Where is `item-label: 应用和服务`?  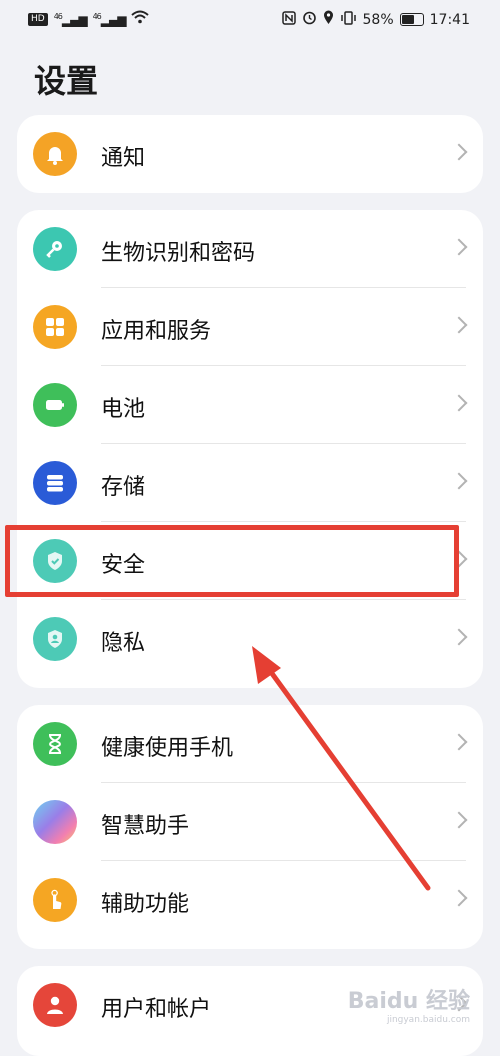 item-label: 应用和服务 is located at coordinates (156, 331).